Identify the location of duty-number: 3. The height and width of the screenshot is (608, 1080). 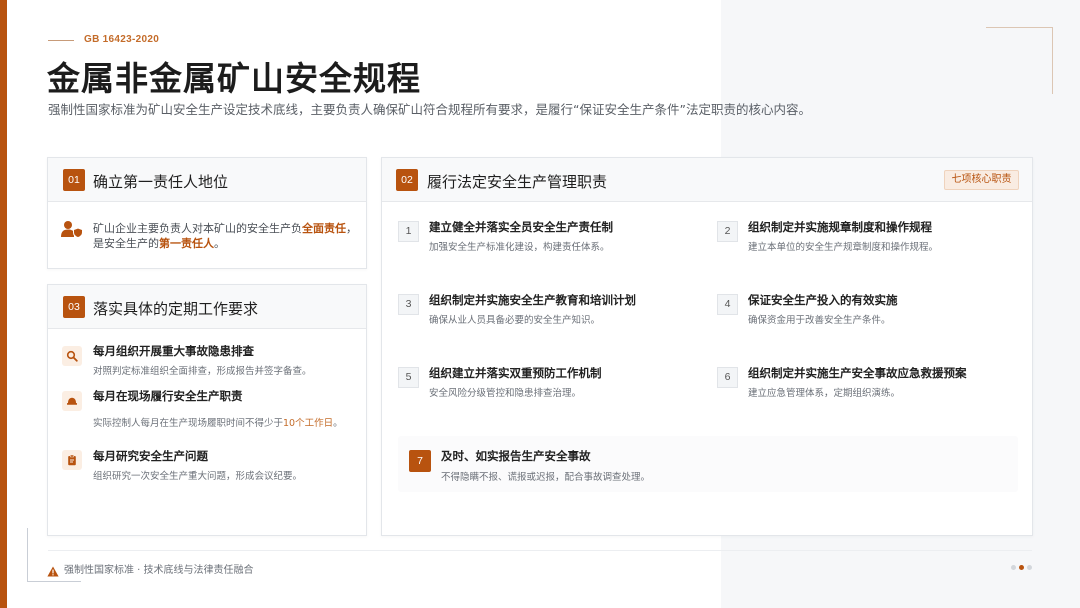
(408, 304).